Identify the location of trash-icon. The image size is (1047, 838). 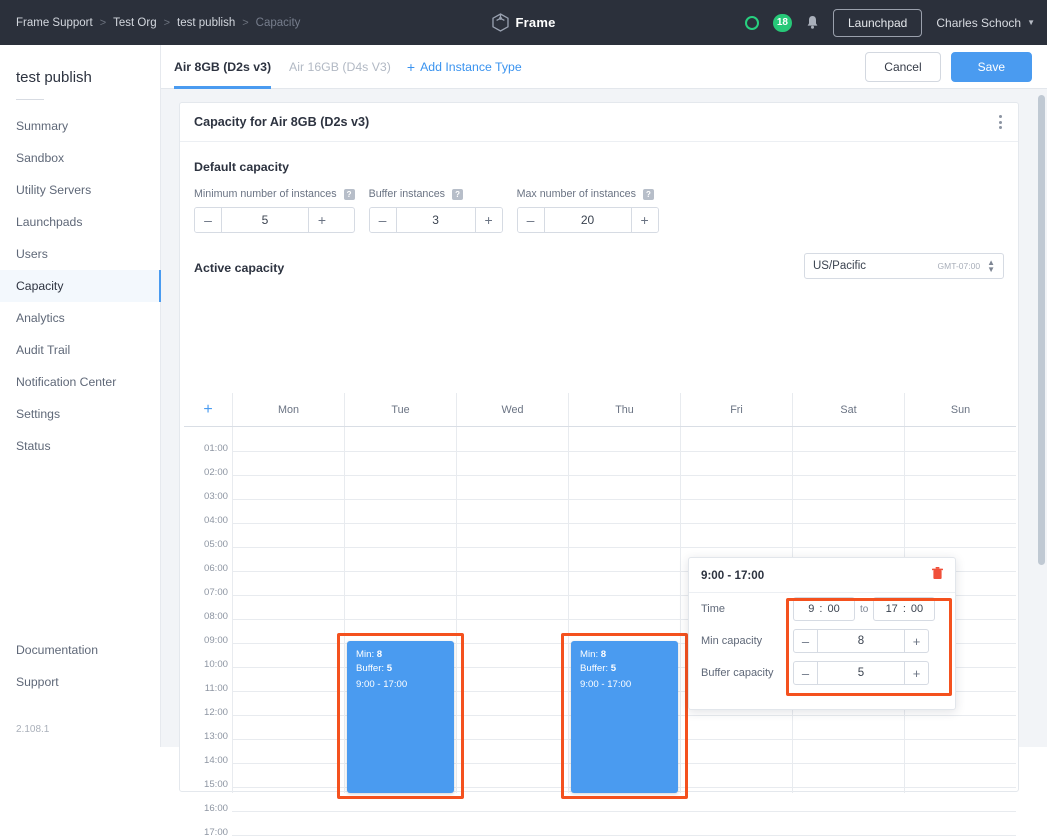
(937, 575).